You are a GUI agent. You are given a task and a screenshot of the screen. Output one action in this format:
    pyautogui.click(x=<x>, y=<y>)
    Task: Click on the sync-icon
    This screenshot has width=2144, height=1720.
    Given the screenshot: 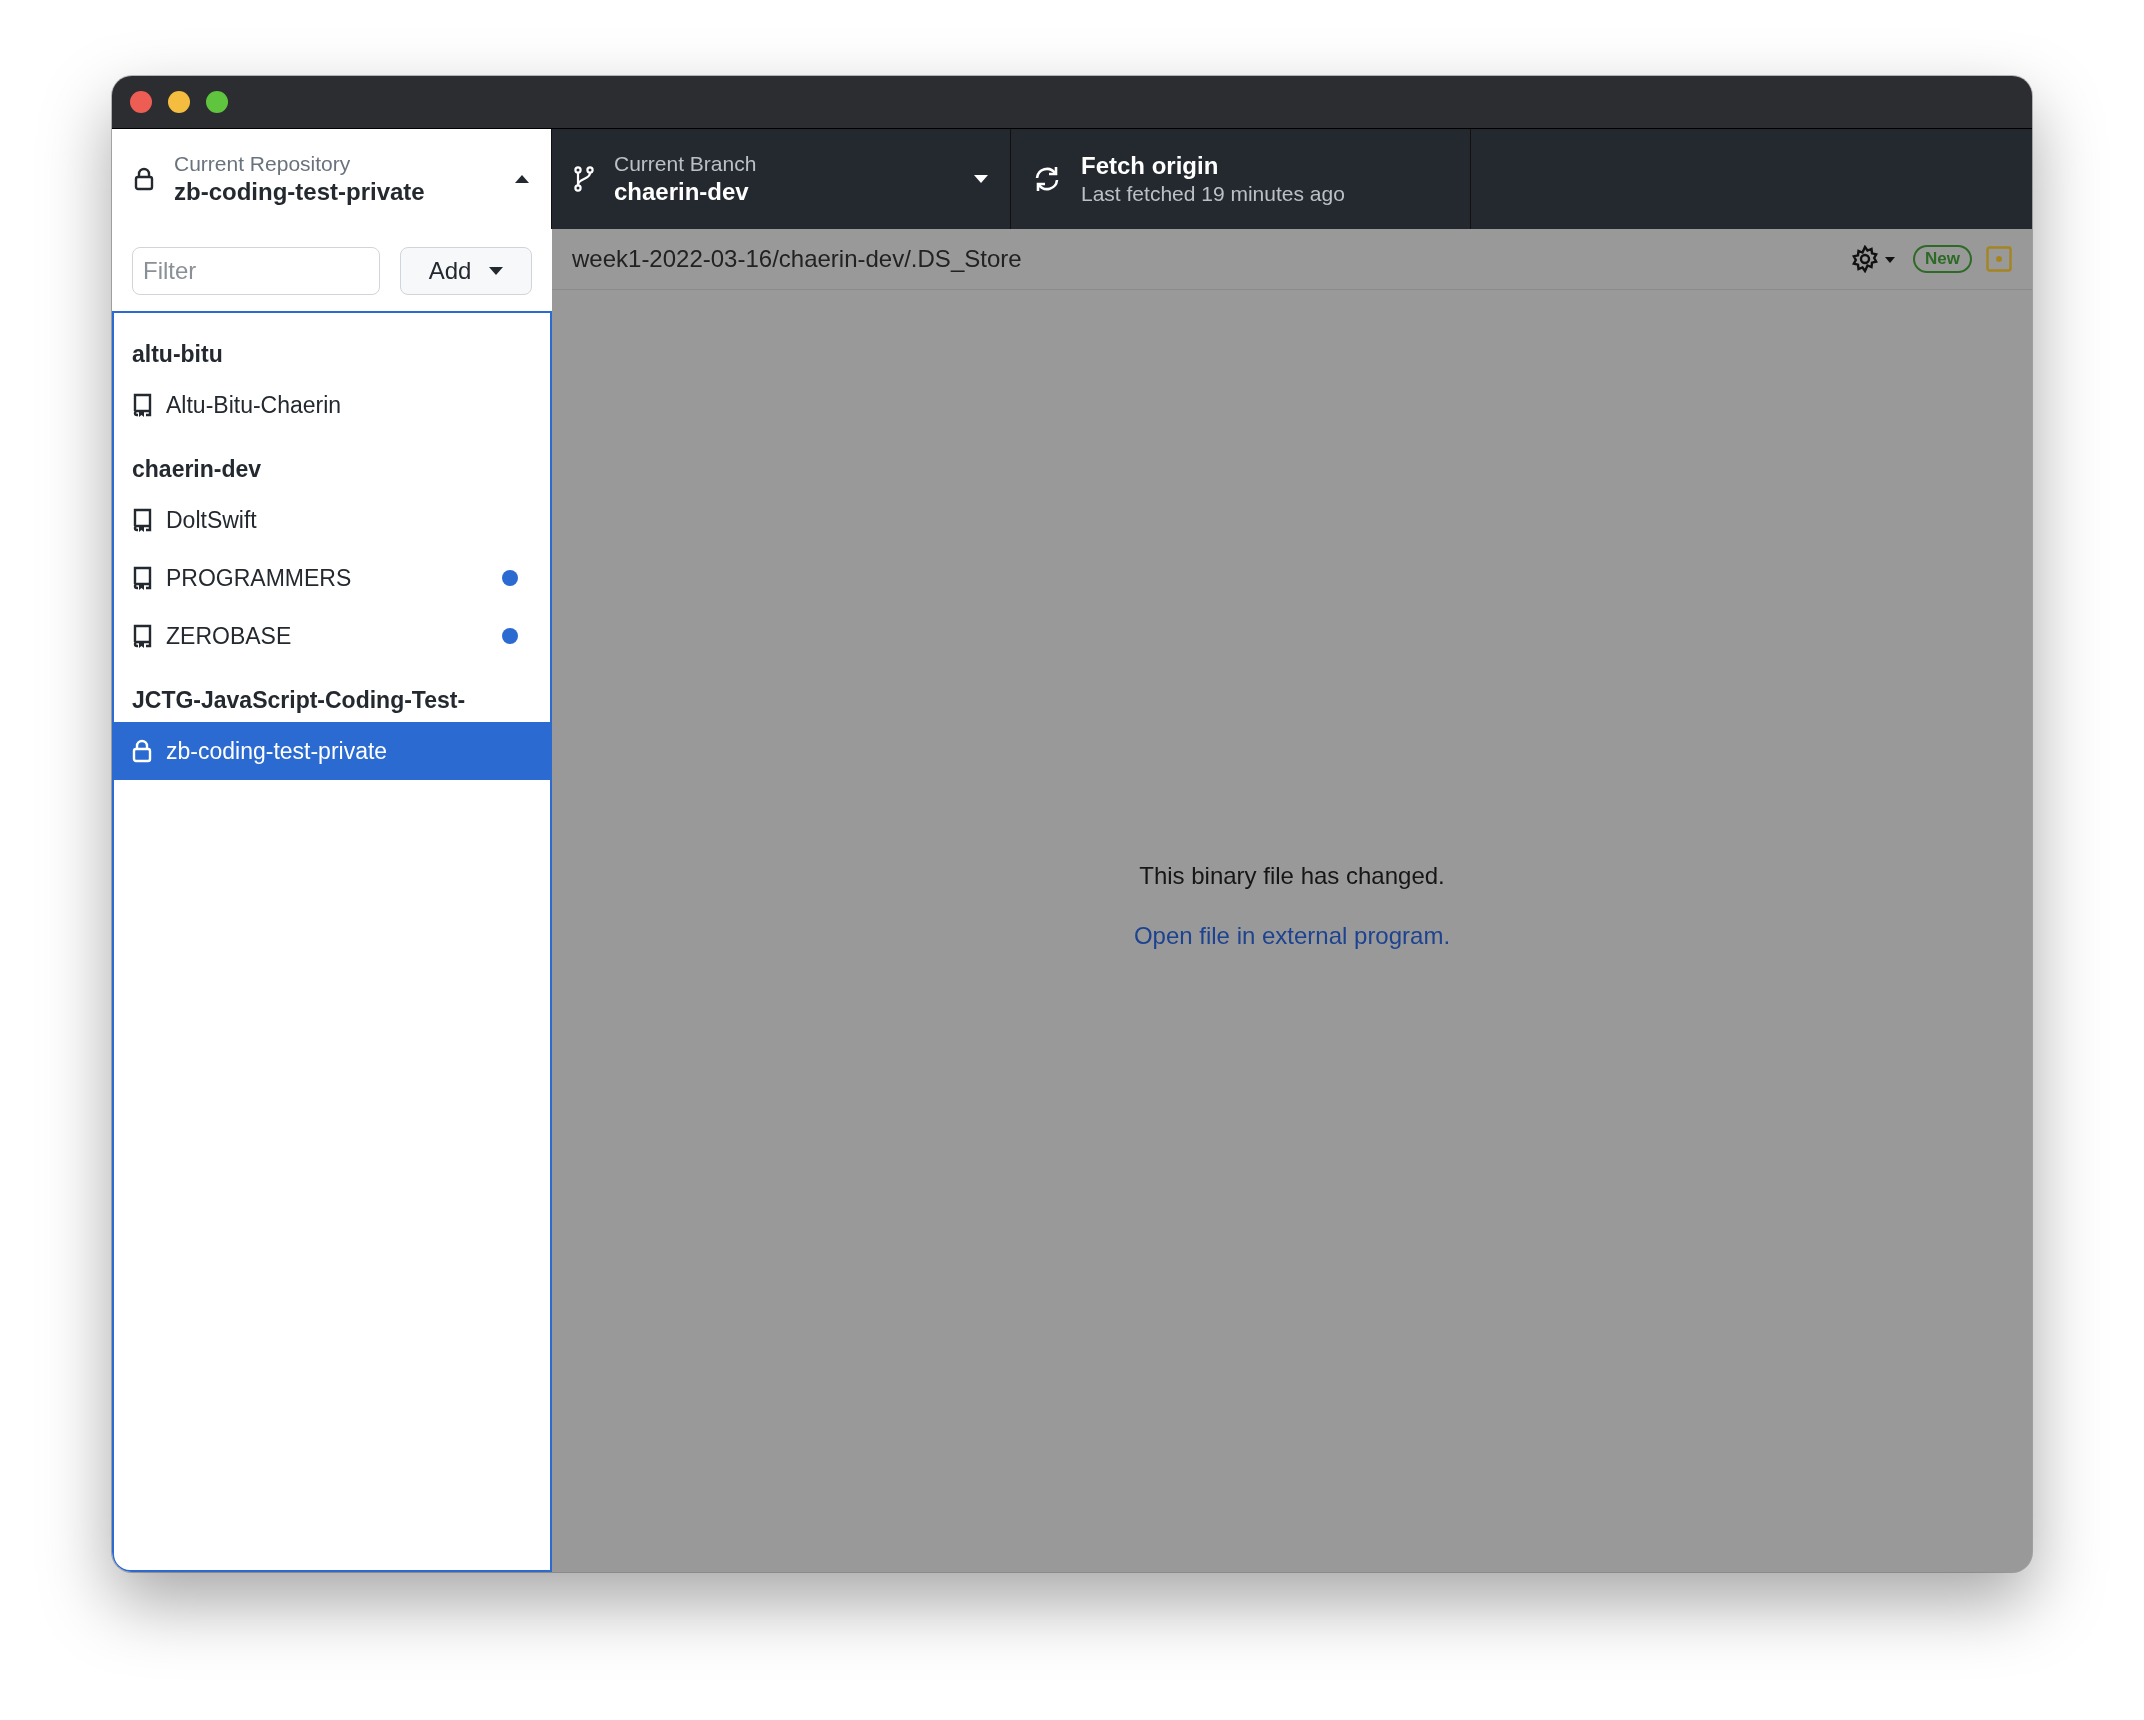 What is the action you would take?
    pyautogui.click(x=1047, y=179)
    